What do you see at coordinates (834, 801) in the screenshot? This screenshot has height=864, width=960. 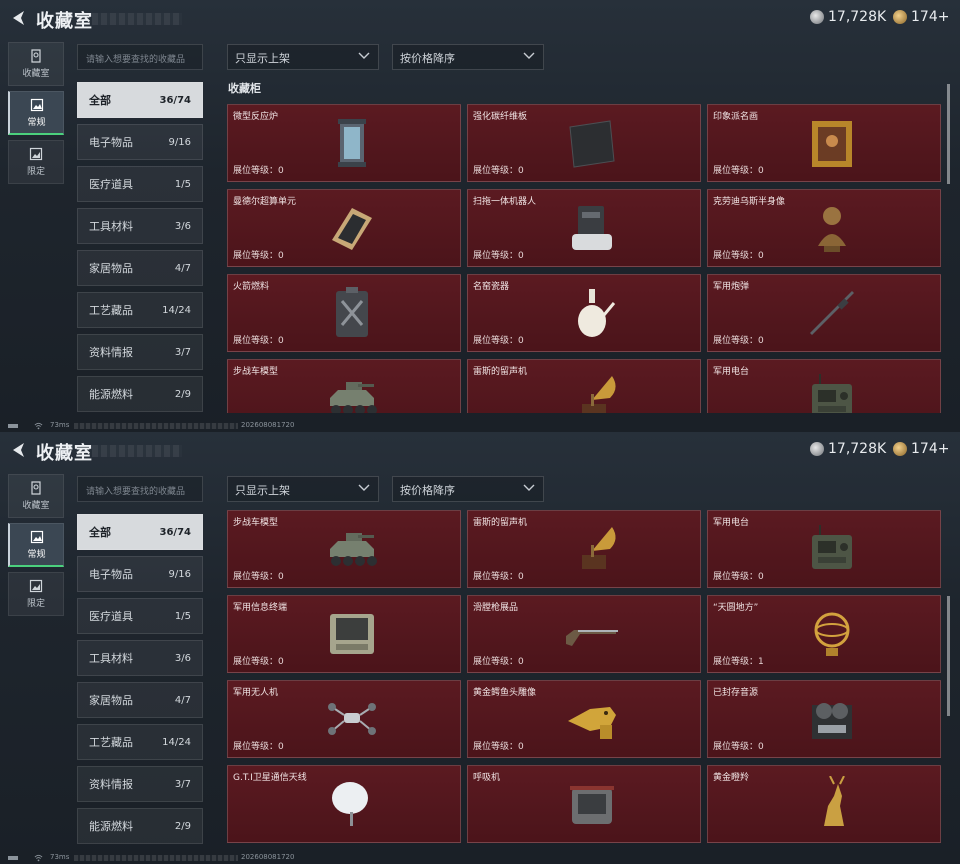 I see `gold-gazelle-icon` at bounding box center [834, 801].